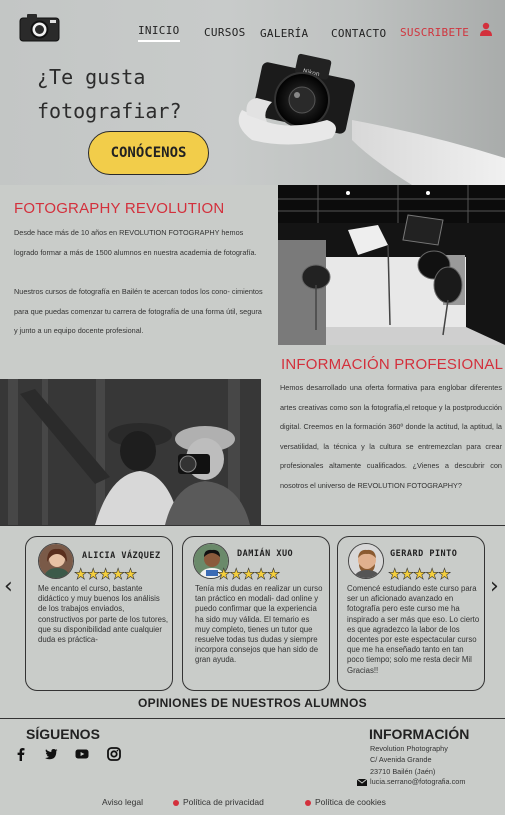 Image resolution: width=505 pixels, height=815 pixels. Describe the element at coordinates (122, 802) in the screenshot. I see `footer-link-aviso-legal: Aviso legal` at that location.